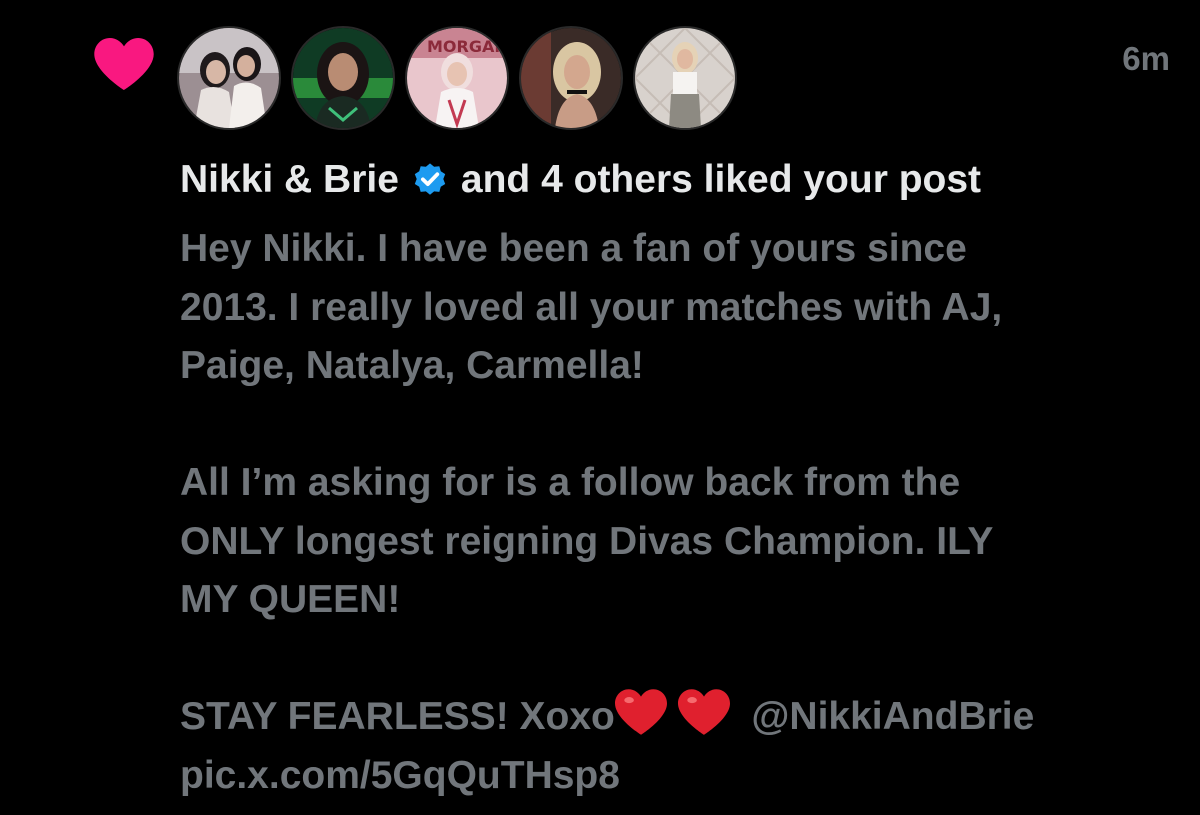 This screenshot has width=1200, height=815. I want to click on svg-text: MORGAN, so click(467, 46).